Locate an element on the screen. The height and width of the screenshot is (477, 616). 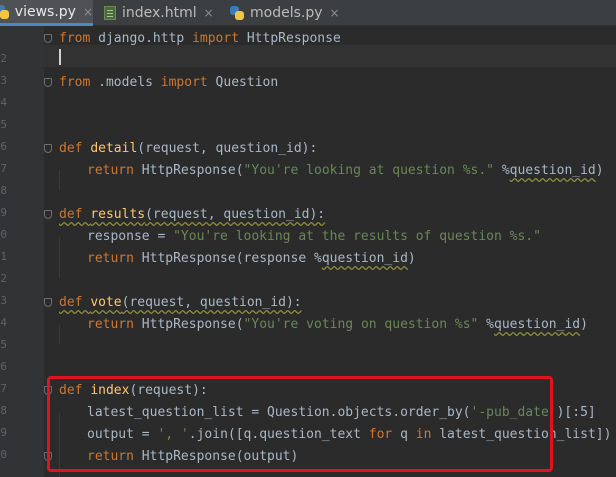
code-line-1: from django.http import HttpResponse is located at coordinates (200, 39).